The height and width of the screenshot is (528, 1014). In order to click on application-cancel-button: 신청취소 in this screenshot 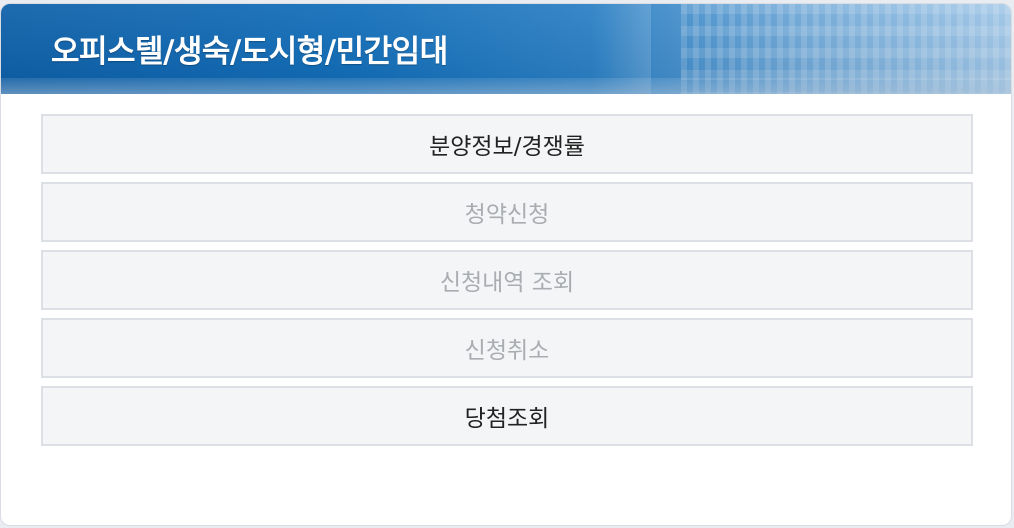, I will do `click(507, 348)`.